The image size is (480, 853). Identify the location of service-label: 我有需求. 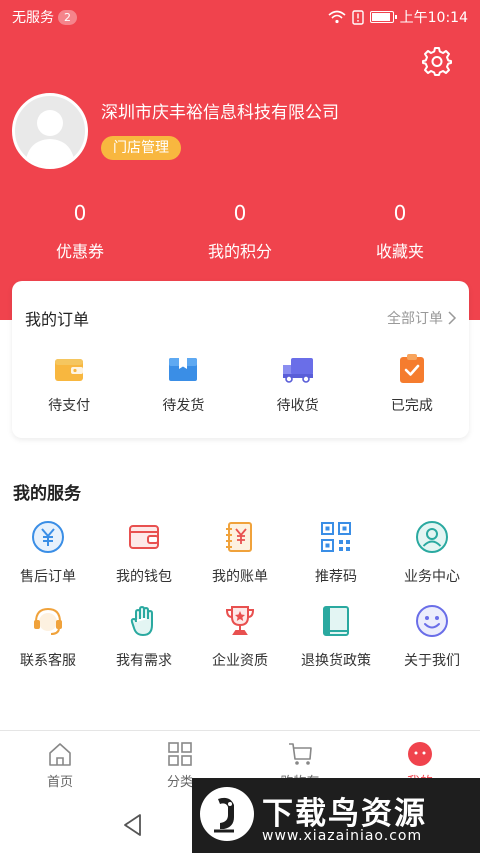
(144, 661).